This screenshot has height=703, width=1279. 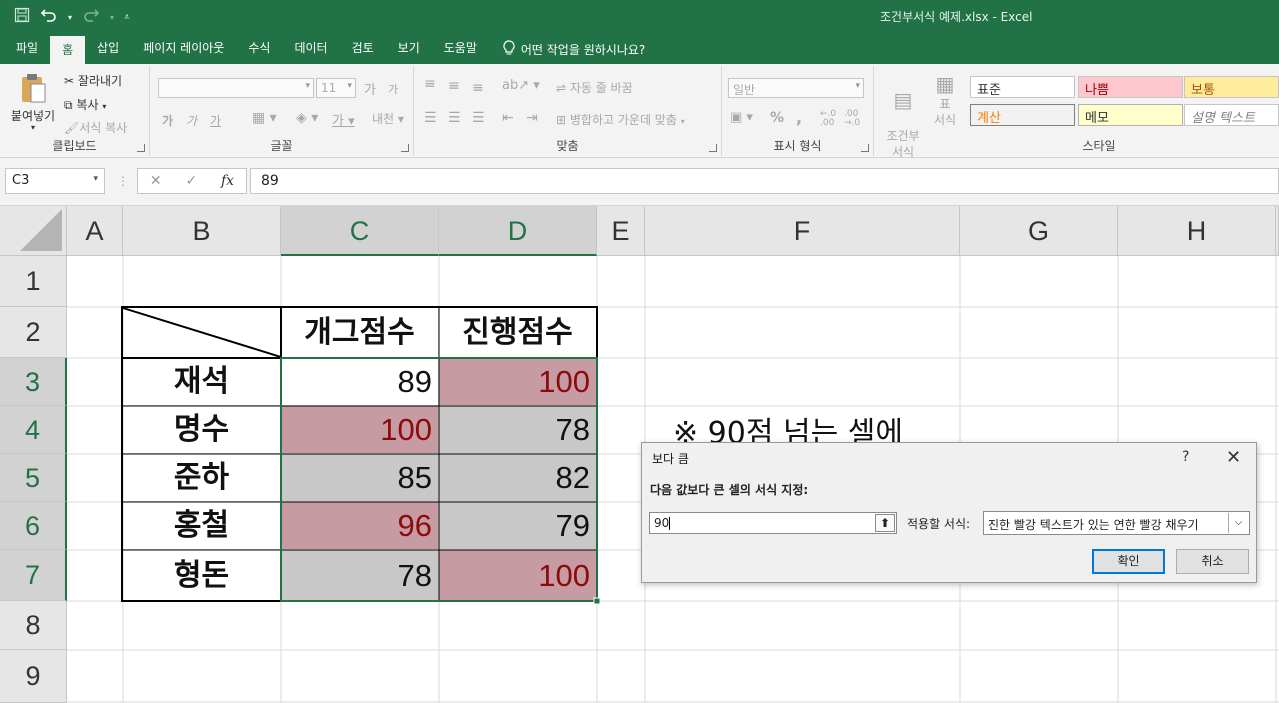 What do you see at coordinates (360, 231) in the screenshot?
I see `column-header-c: C` at bounding box center [360, 231].